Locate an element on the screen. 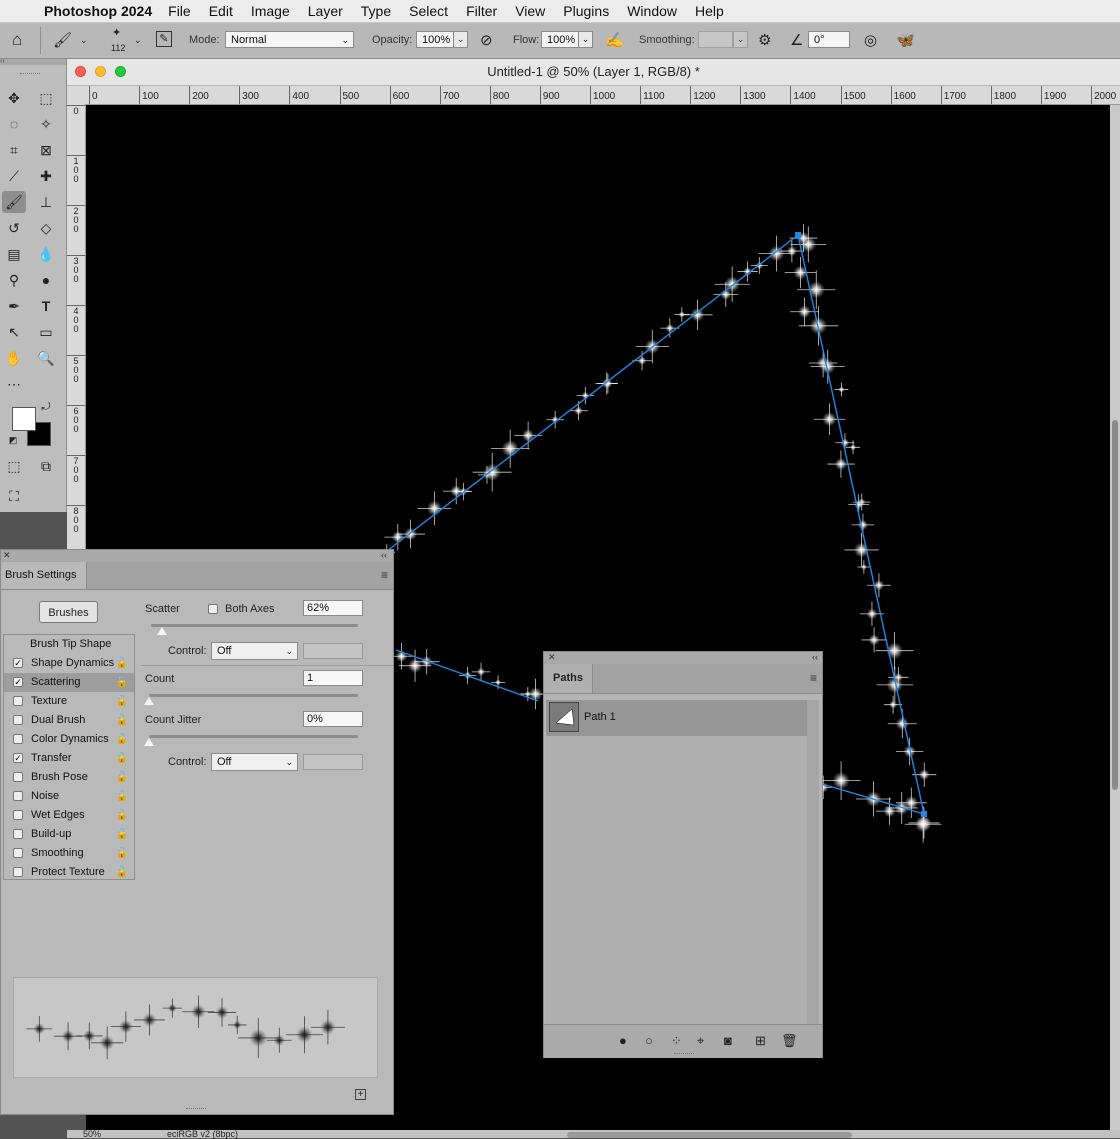 This screenshot has width=1120, height=1139. tools-panel-header: ‹‹ is located at coordinates (33, 61).